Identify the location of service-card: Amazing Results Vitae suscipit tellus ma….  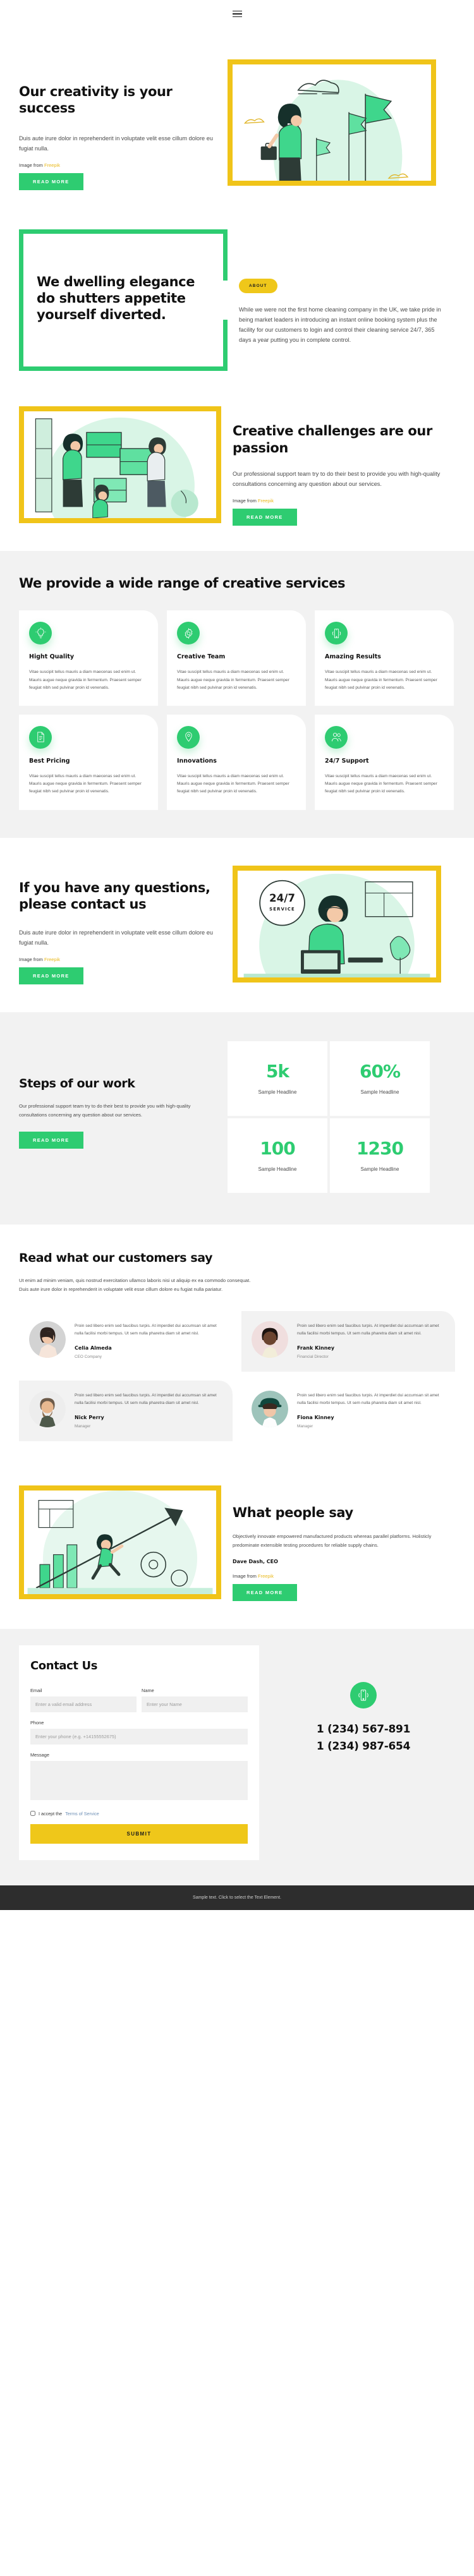
(384, 658).